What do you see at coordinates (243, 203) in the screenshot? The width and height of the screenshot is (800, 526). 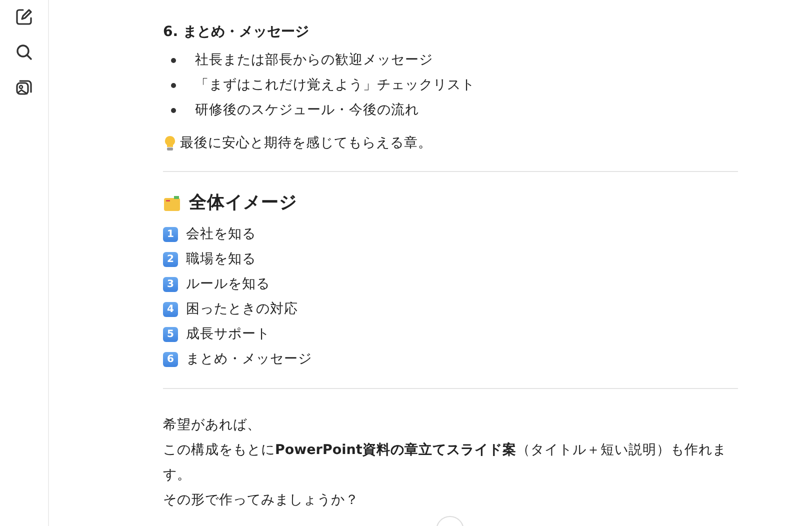 I see `overview-heading: 全体イメージ` at bounding box center [243, 203].